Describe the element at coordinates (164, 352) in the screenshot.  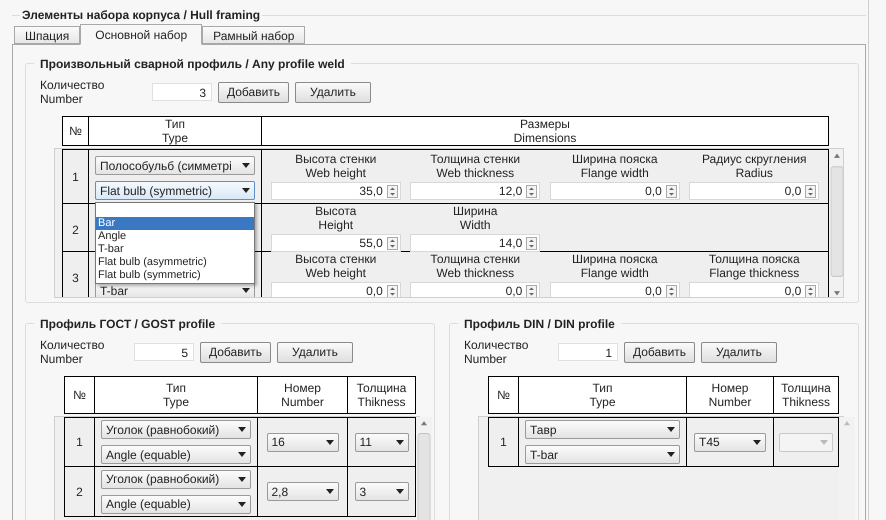
I see `count-field: 5` at that location.